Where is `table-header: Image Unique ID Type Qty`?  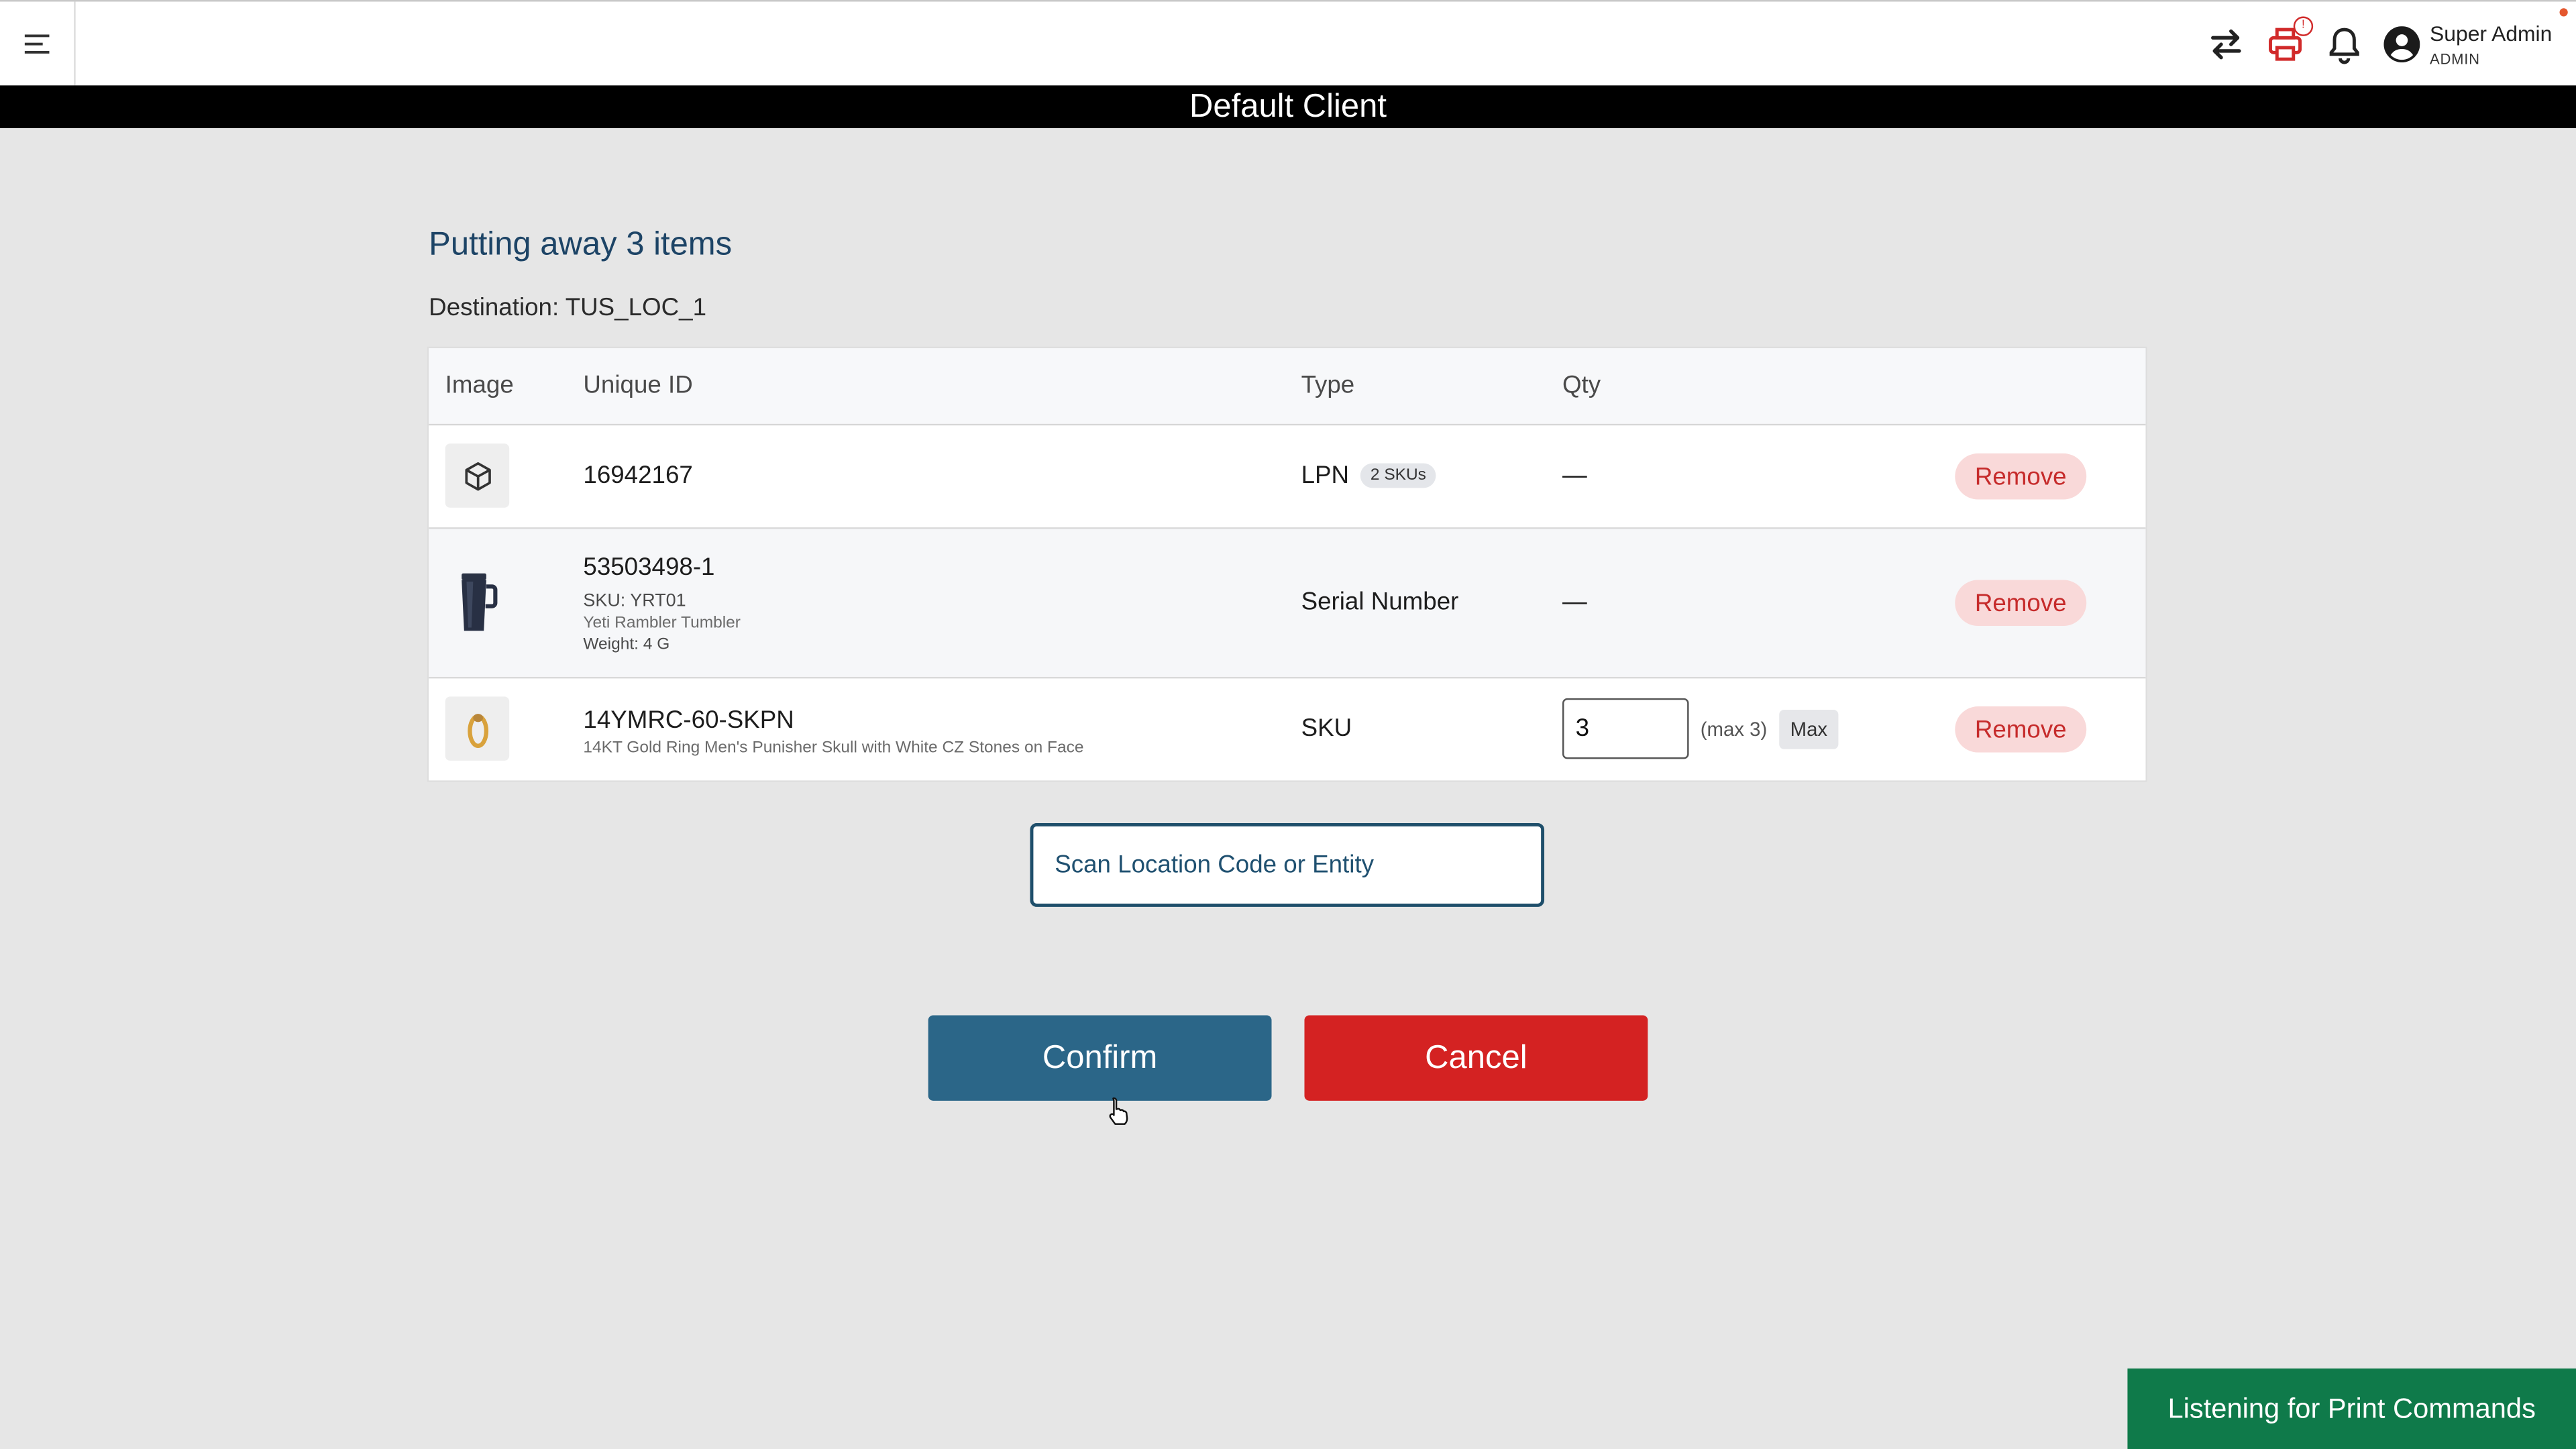
table-header: Image Unique ID Type Qty is located at coordinates (1287, 387).